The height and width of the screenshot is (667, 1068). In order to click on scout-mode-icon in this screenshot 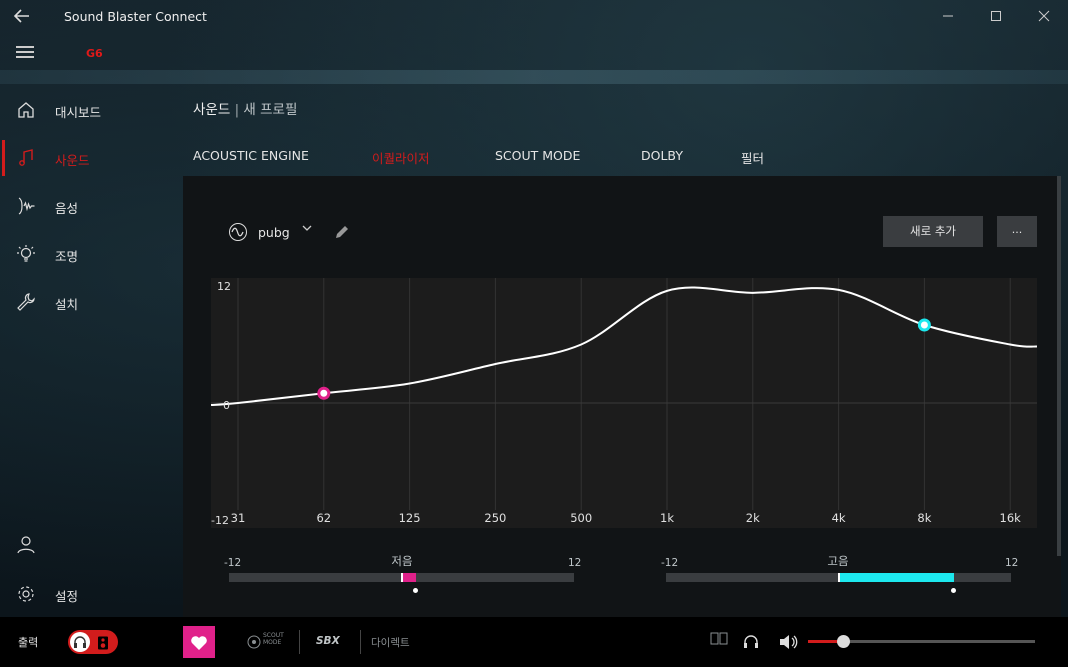, I will do `click(254, 641)`.